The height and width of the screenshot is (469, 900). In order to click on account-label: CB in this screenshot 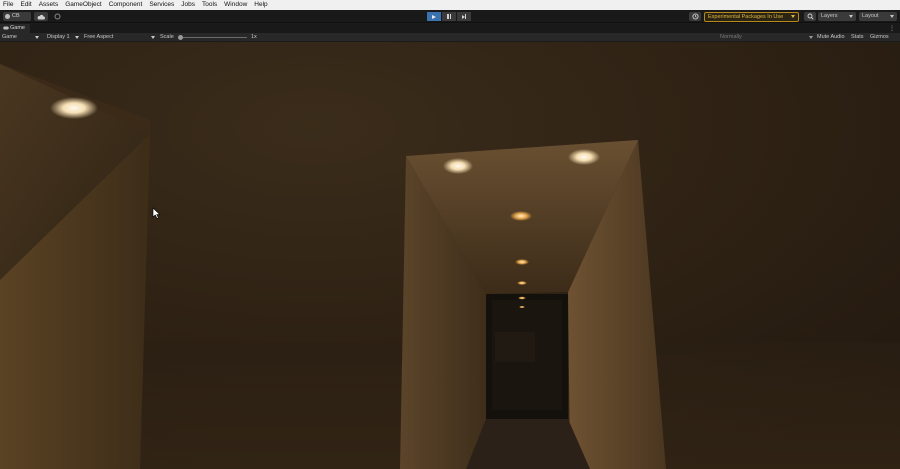, I will do `click(16, 16)`.